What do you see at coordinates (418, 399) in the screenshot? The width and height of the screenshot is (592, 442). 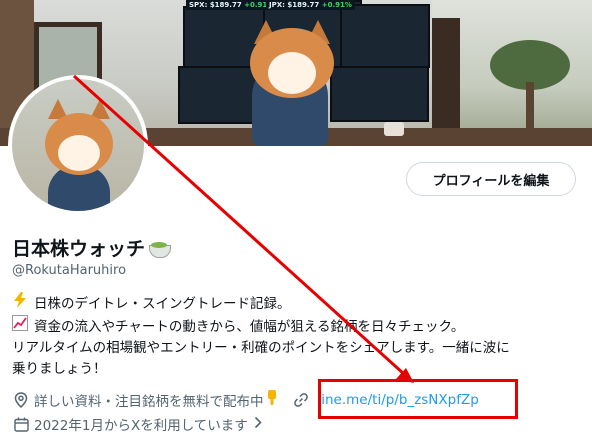 I see `annotation-box` at bounding box center [418, 399].